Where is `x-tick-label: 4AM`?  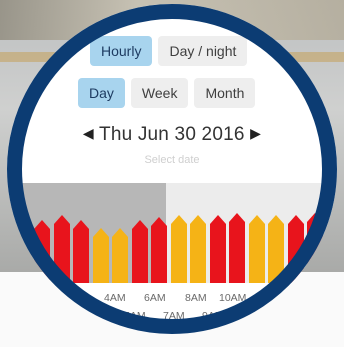 x-tick-label: 4AM is located at coordinates (115, 298).